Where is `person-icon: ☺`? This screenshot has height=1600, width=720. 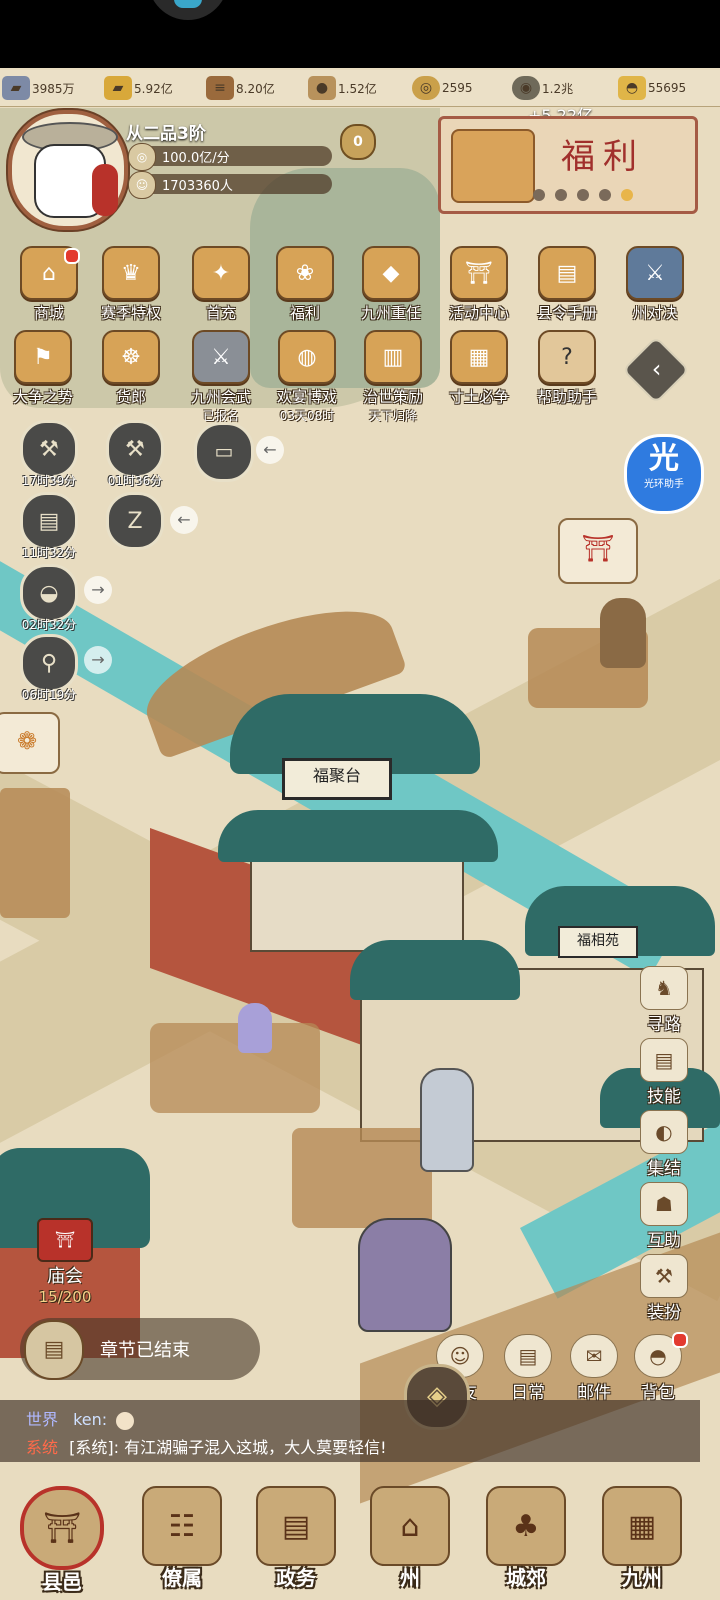 person-icon: ☺ is located at coordinates (142, 185).